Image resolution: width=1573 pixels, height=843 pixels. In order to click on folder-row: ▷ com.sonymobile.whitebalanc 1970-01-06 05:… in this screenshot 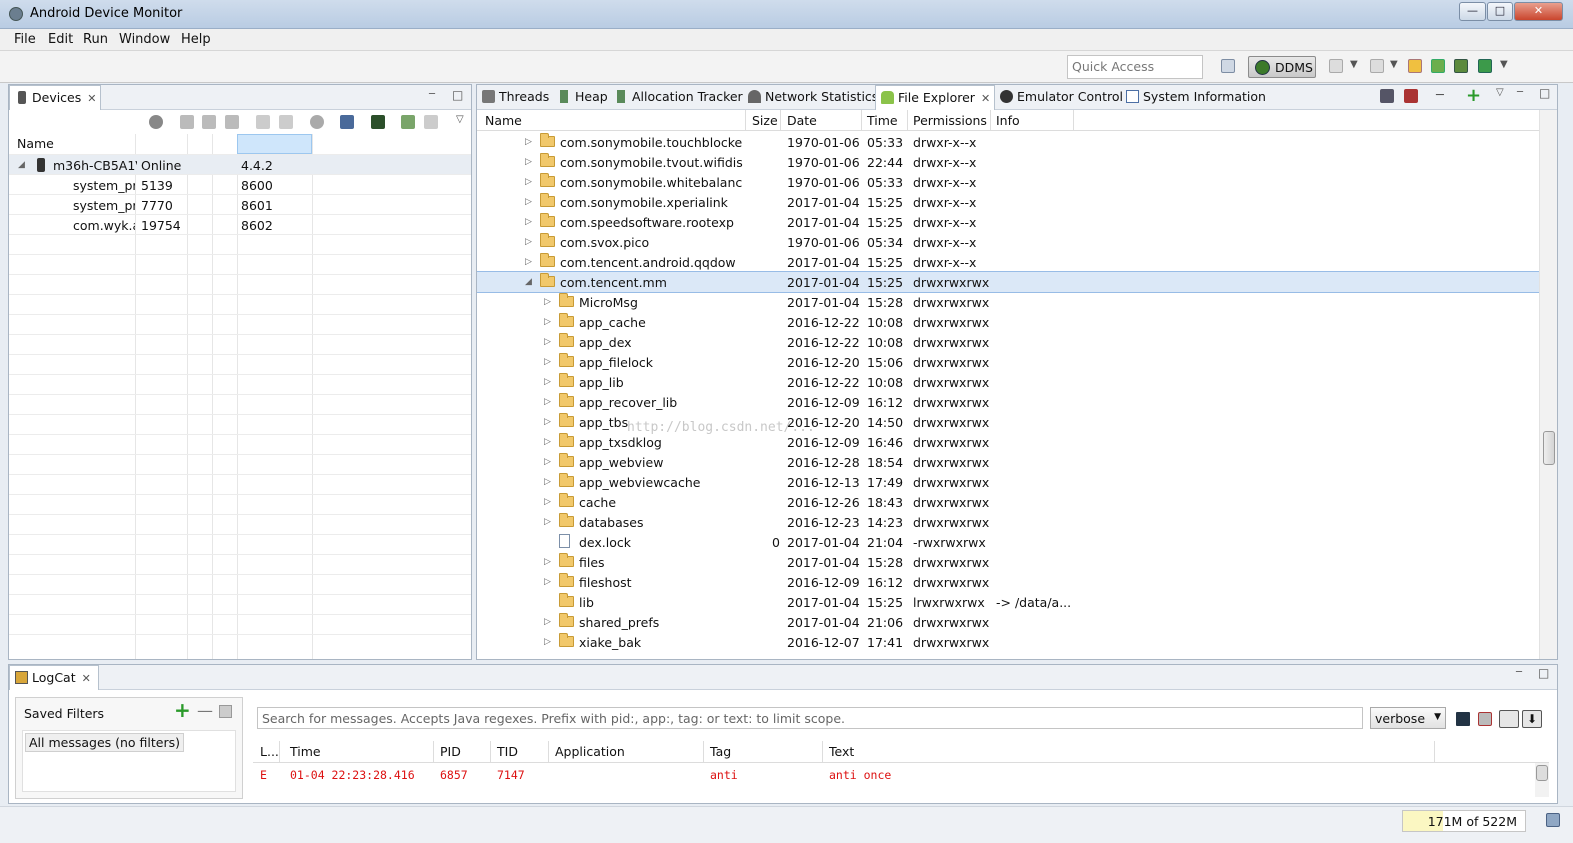, I will do `click(1008, 182)`.